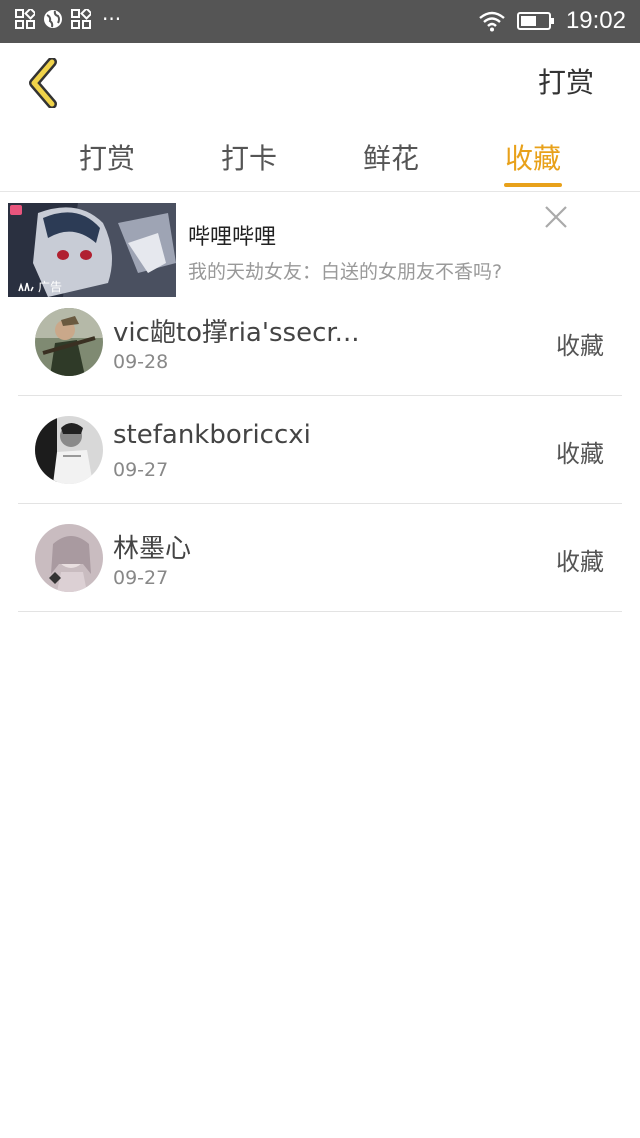 This screenshot has height=1138, width=640. I want to click on tab-flowers: 鲜花, so click(391, 157).